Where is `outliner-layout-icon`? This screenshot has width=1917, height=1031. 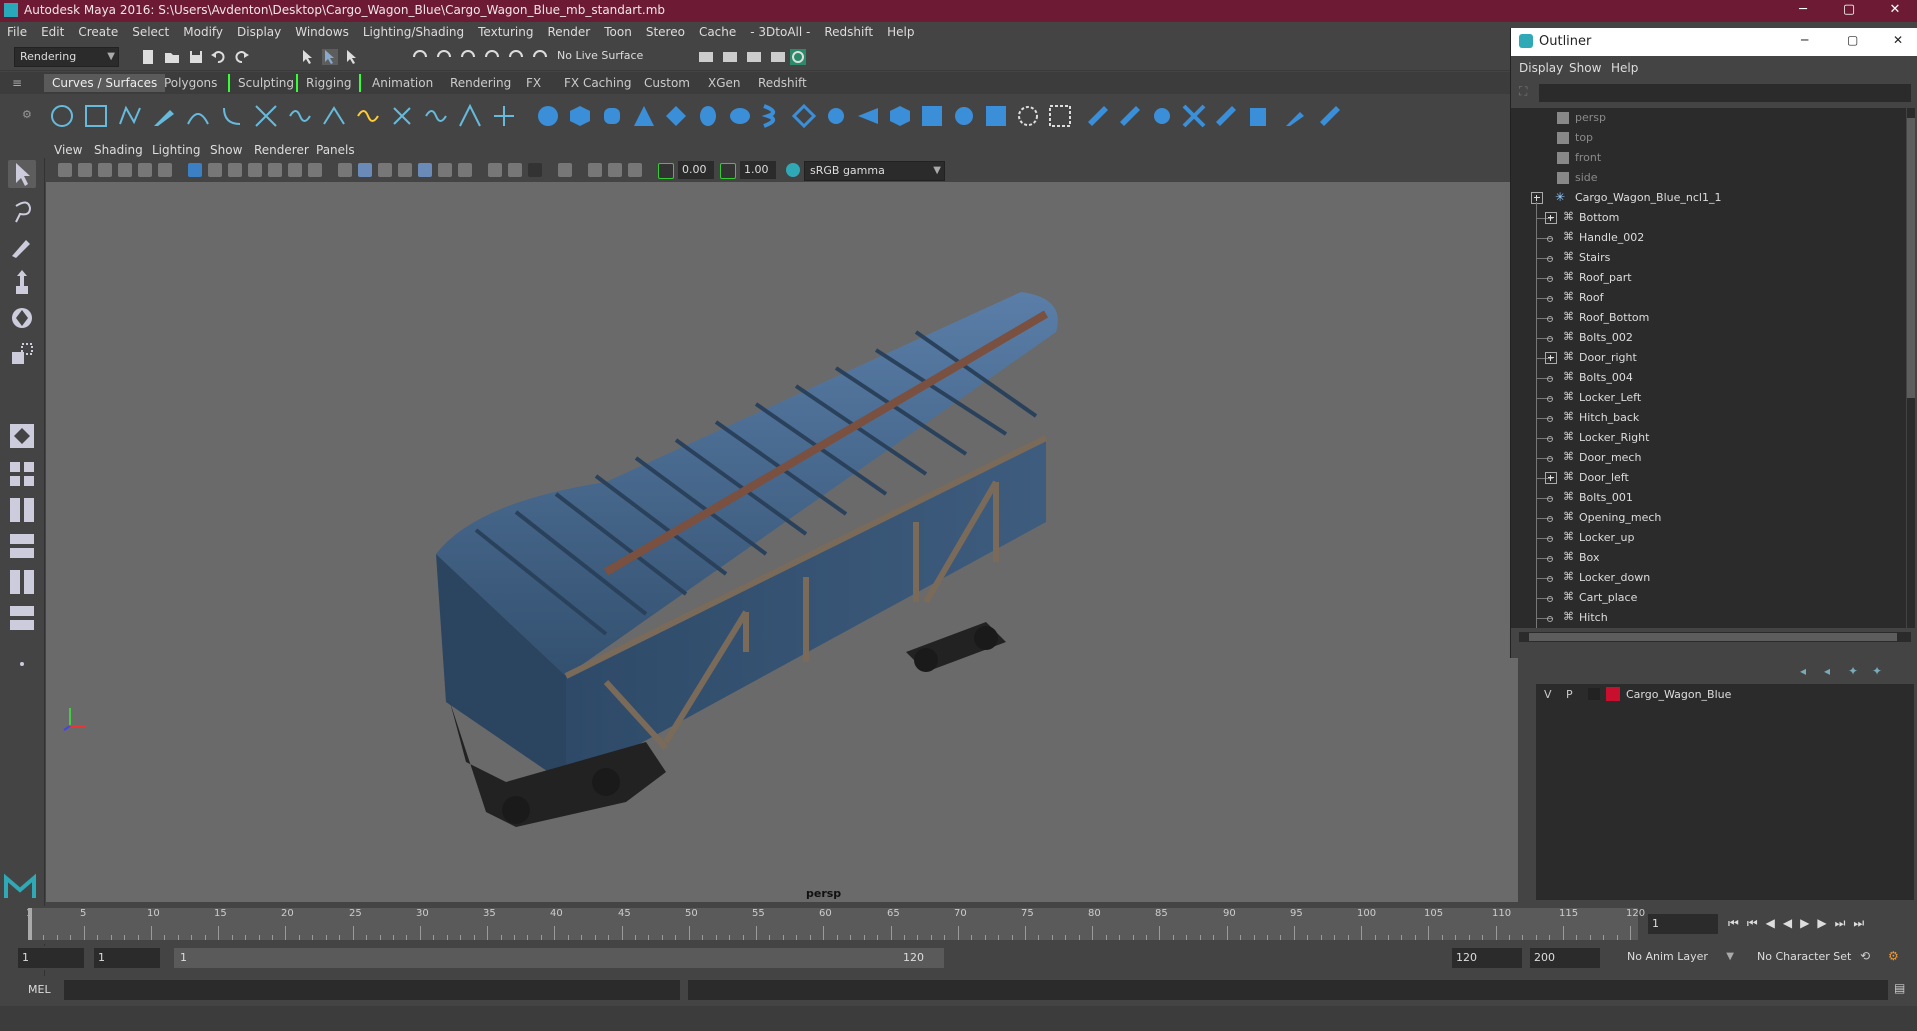
outliner-layout-icon is located at coordinates (22, 546).